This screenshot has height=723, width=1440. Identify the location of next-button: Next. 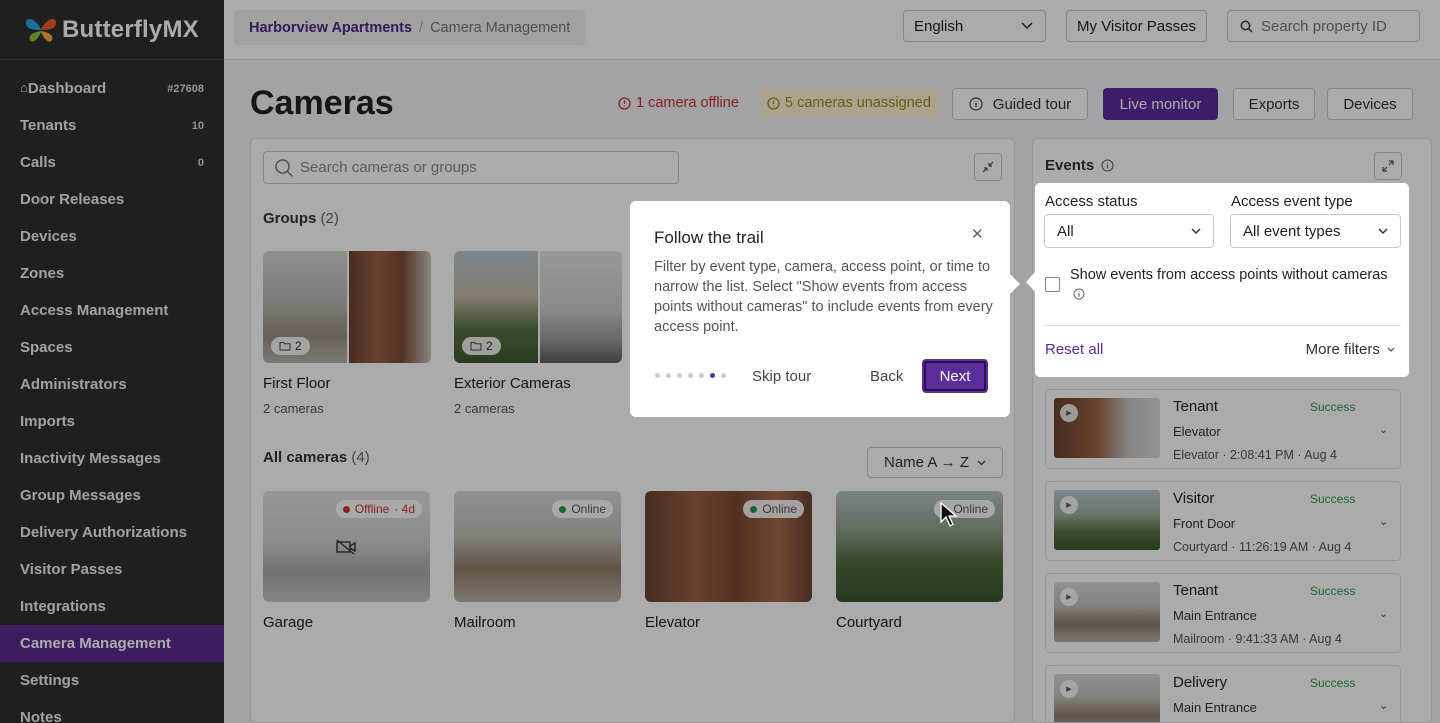
(955, 376).